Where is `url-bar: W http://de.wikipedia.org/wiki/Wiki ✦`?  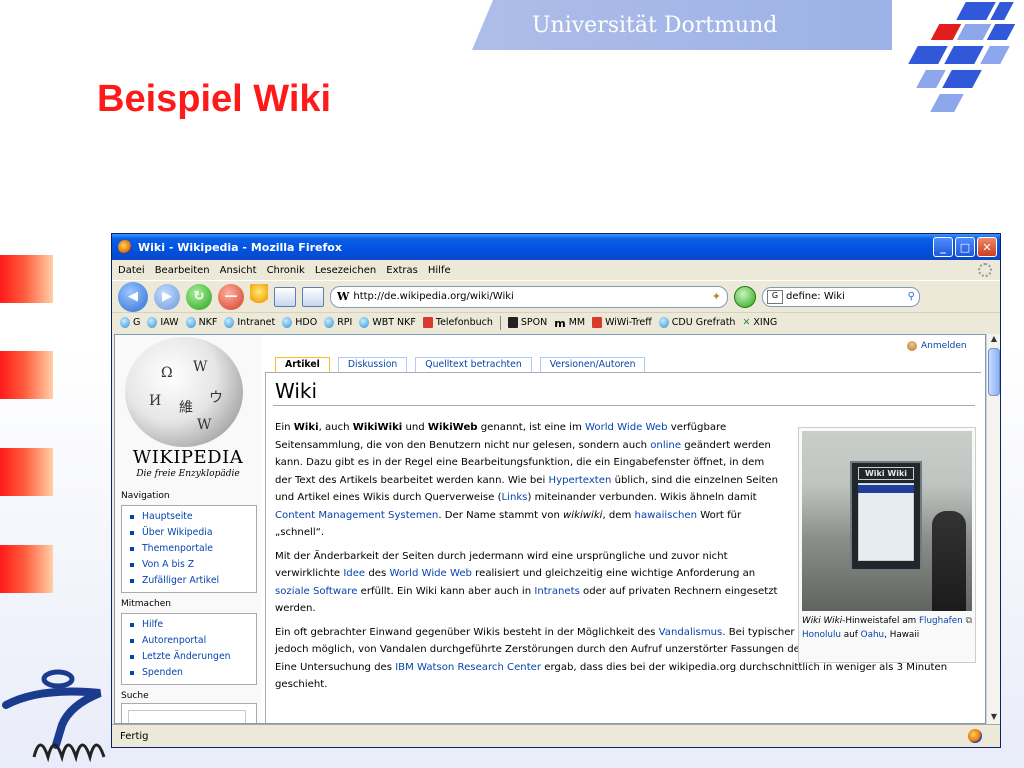
url-bar: W http://de.wikipedia.org/wiki/Wiki ✦ is located at coordinates (529, 296).